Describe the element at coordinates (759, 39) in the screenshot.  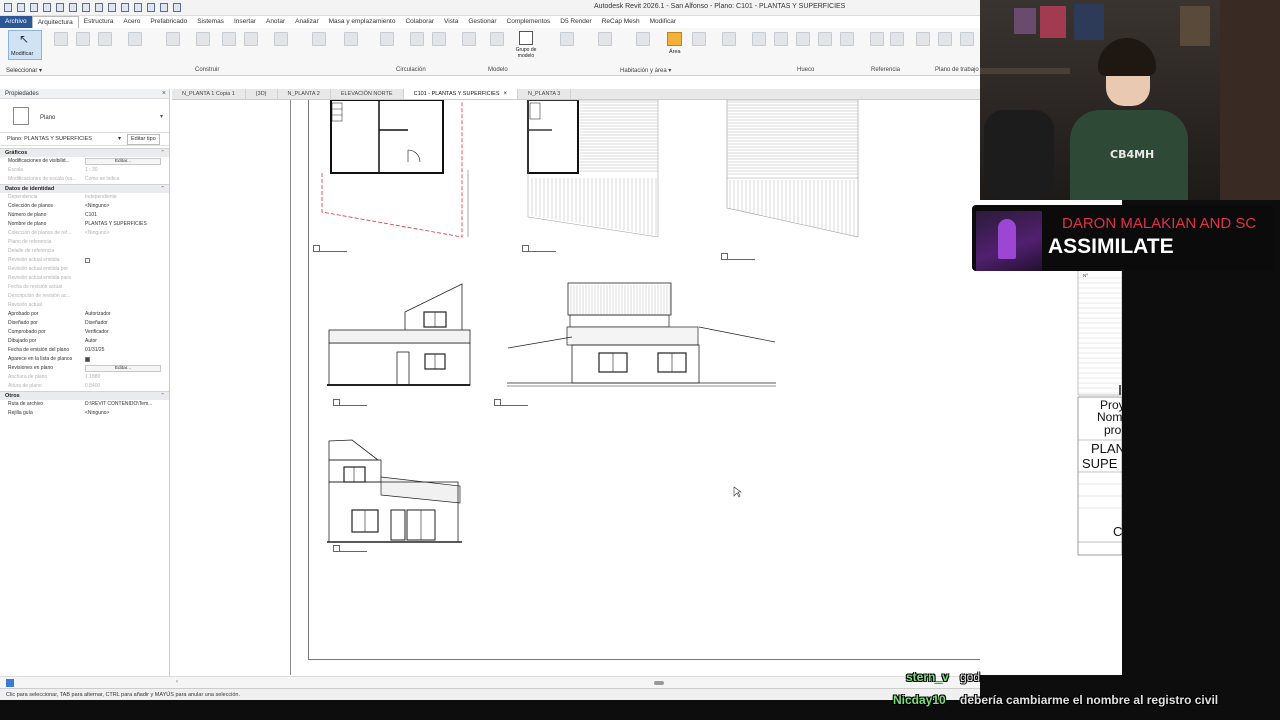
I see `opening-by-face-icon` at that location.